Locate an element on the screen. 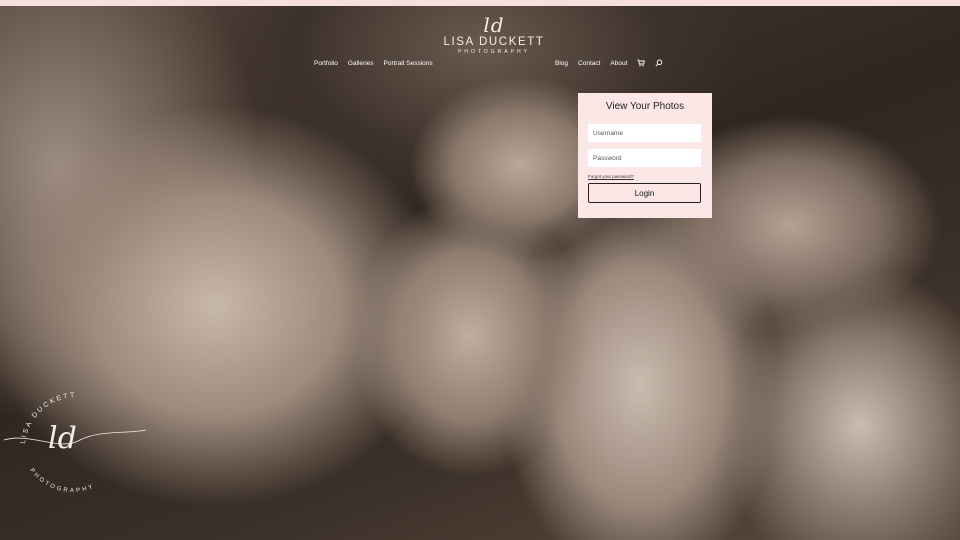 The image size is (960, 540). username-input is located at coordinates (644, 133).